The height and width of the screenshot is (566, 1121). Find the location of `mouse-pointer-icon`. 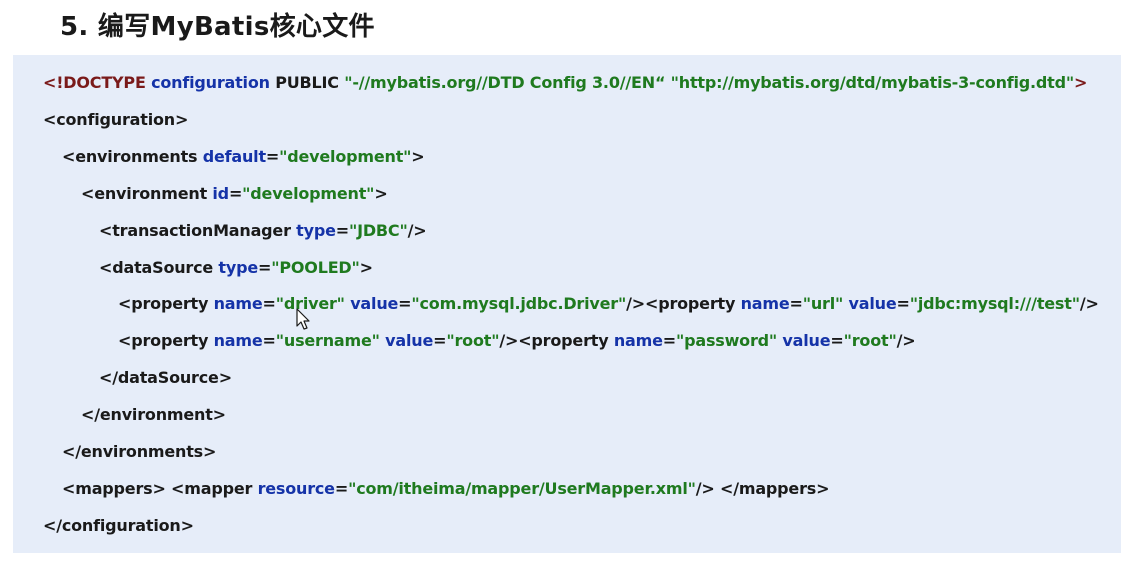

mouse-pointer-icon is located at coordinates (303, 319).